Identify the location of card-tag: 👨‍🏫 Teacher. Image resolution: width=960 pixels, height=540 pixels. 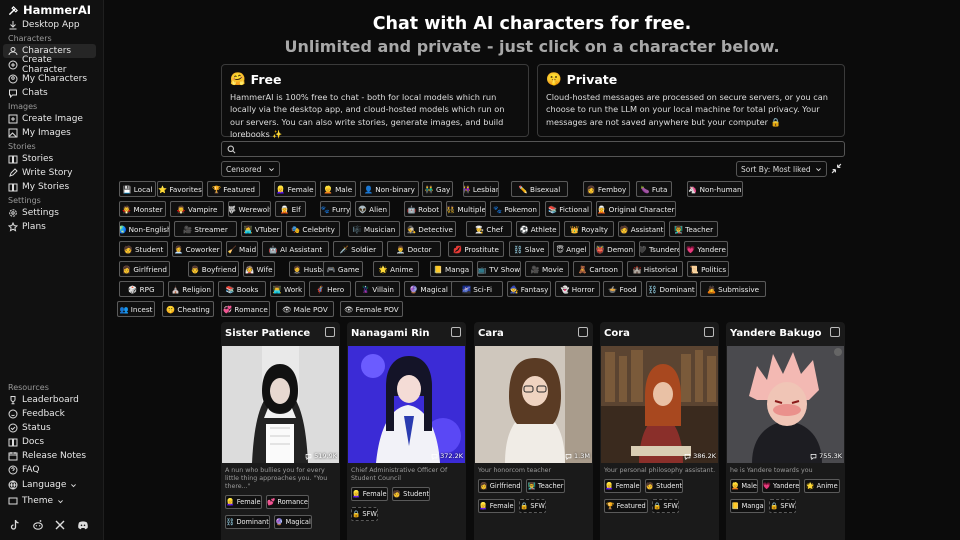
(545, 486).